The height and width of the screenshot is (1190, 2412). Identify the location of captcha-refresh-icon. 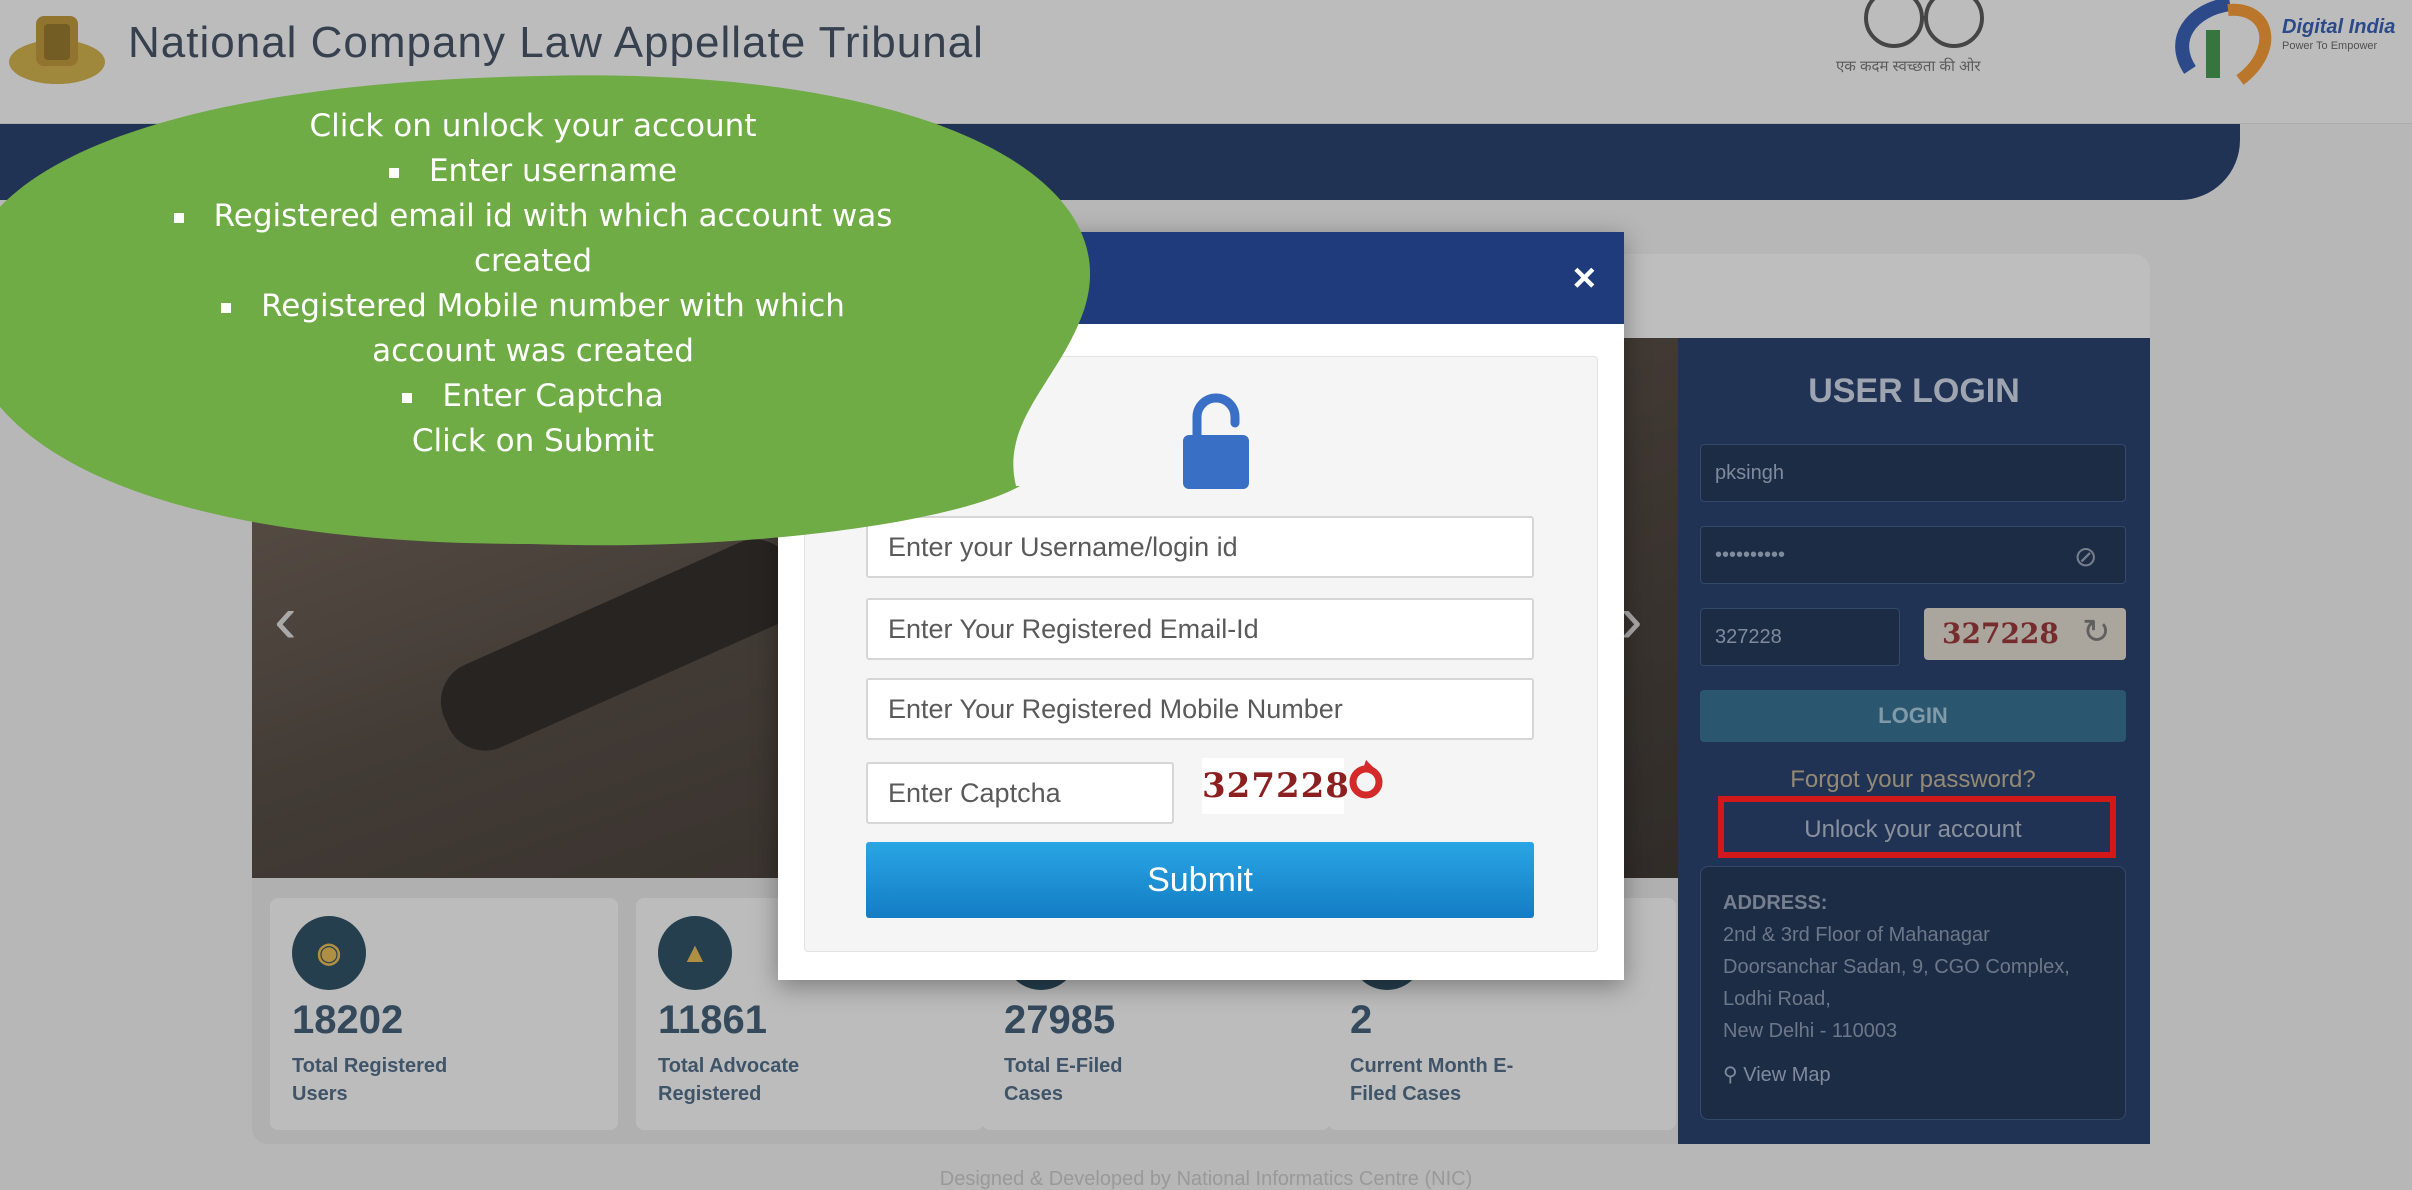
(1366, 780).